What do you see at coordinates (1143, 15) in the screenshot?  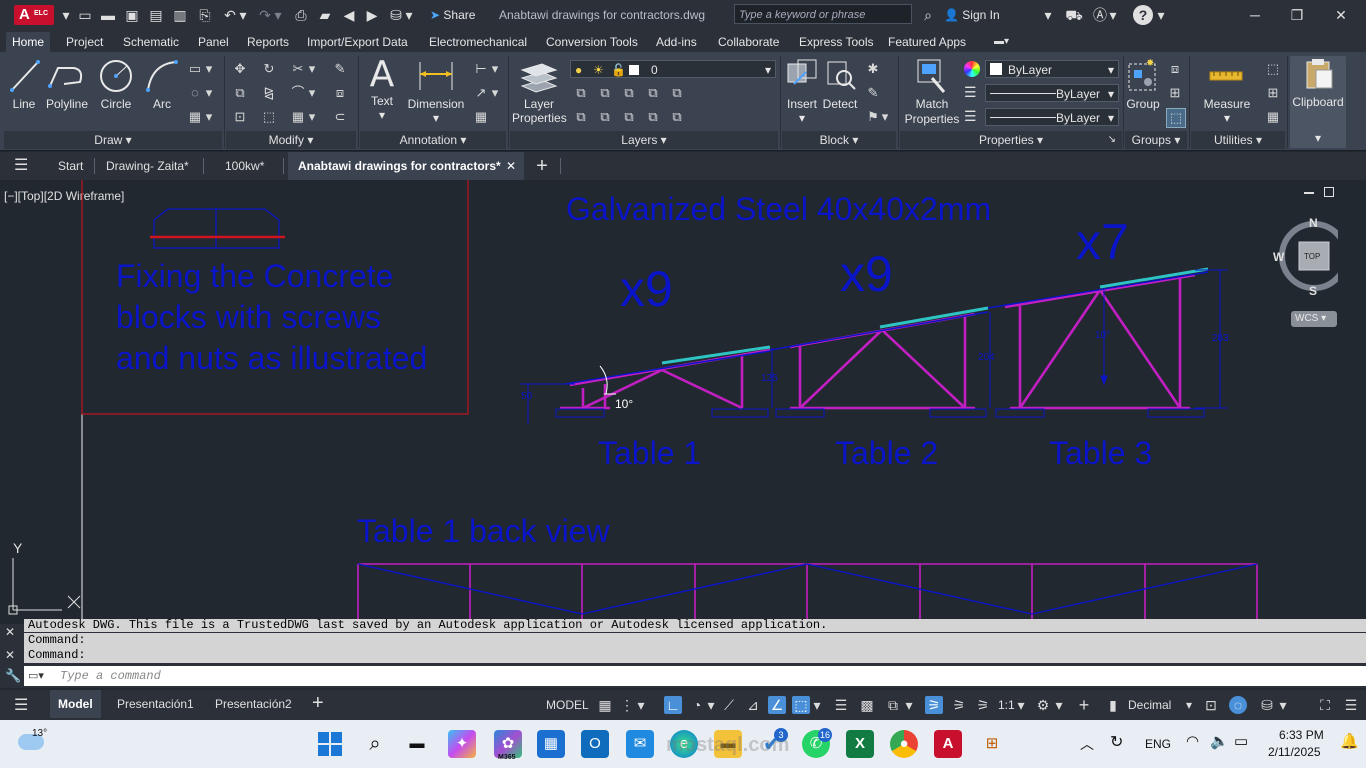 I see `help-icon: ?` at bounding box center [1143, 15].